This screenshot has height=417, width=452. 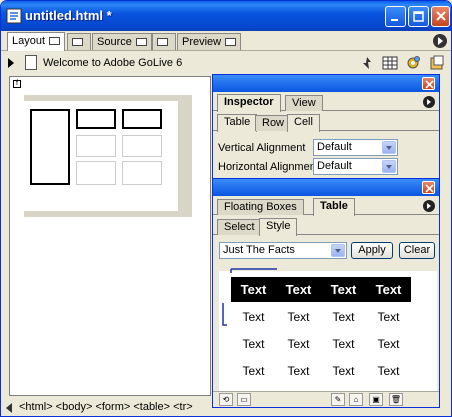 I want to click on source-icon, so click(x=141, y=42).